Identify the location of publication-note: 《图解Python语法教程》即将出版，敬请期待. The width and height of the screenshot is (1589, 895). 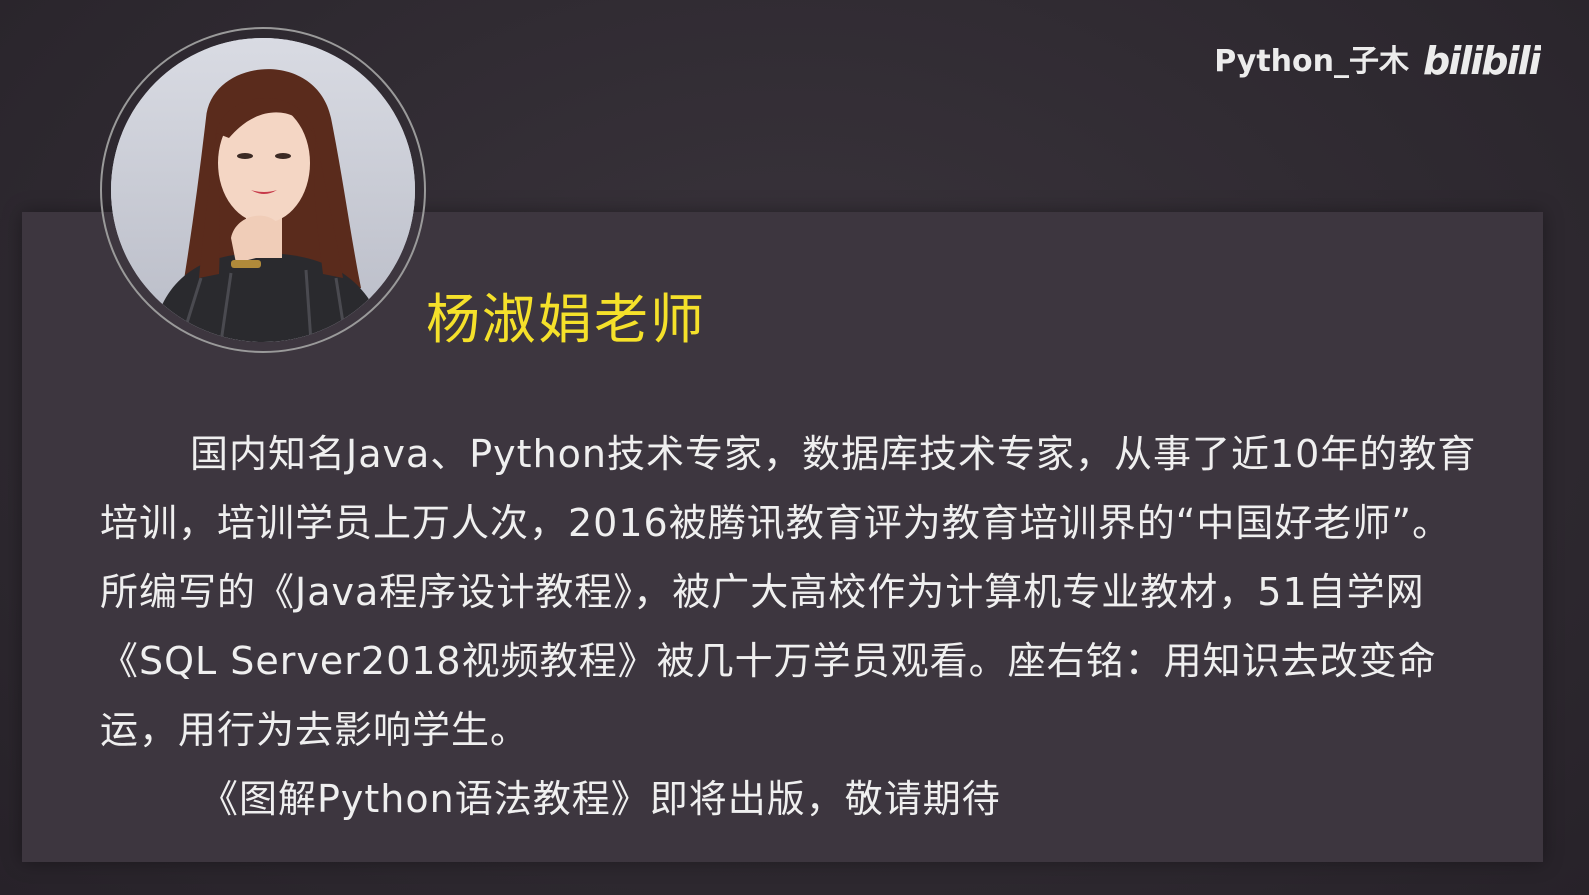
(600, 799).